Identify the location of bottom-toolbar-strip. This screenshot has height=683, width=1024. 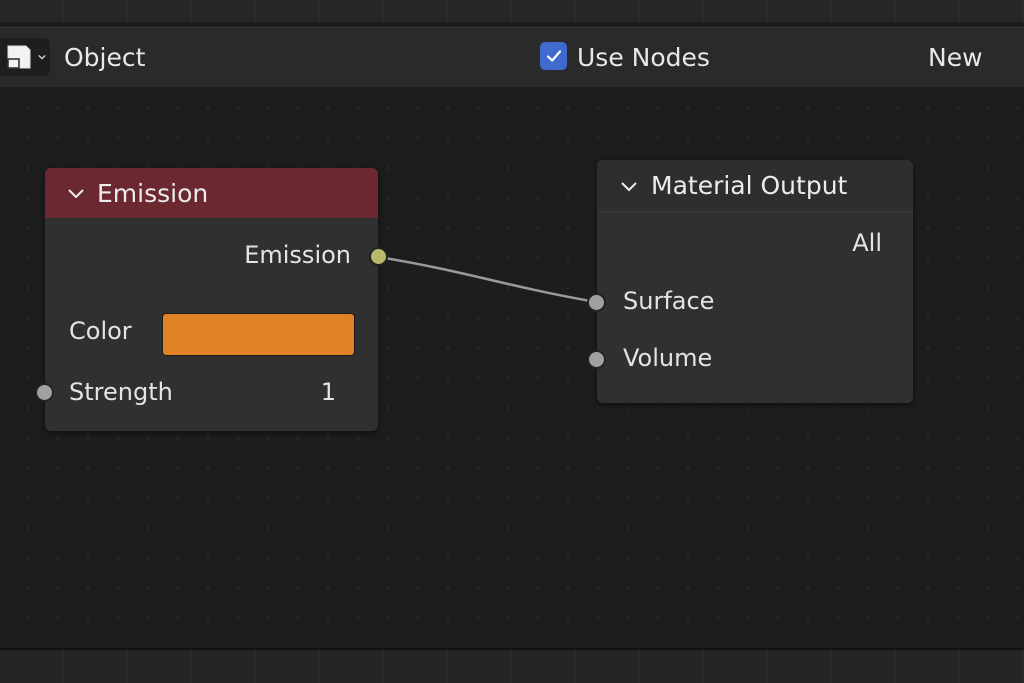
(512, 665).